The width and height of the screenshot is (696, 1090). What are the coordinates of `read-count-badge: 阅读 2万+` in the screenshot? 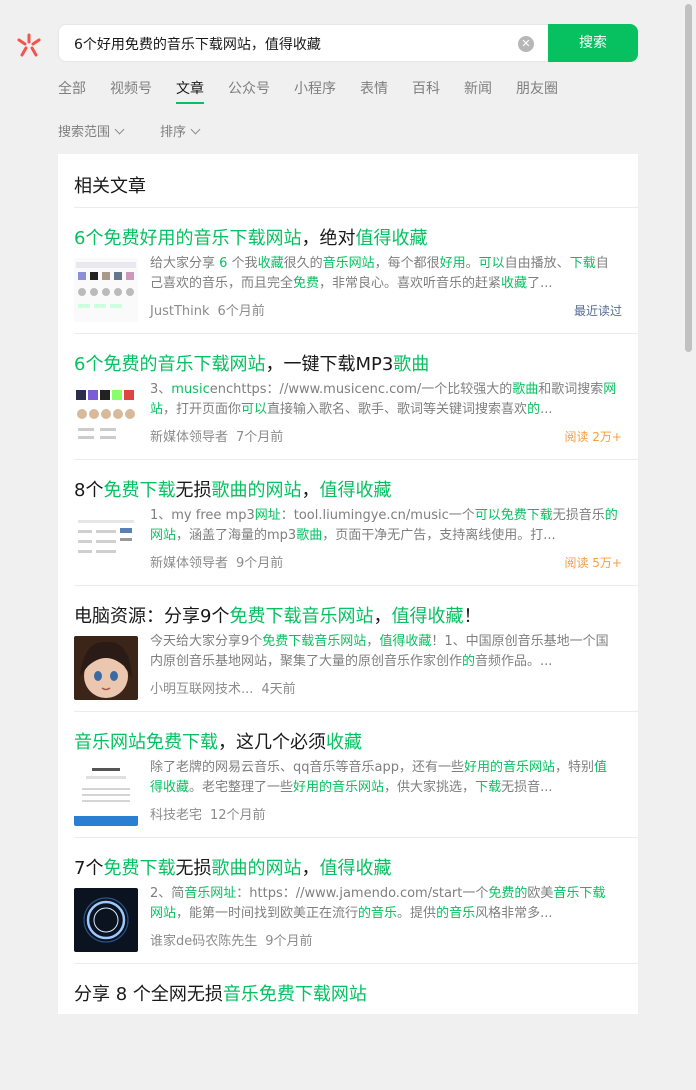 It's located at (593, 437).